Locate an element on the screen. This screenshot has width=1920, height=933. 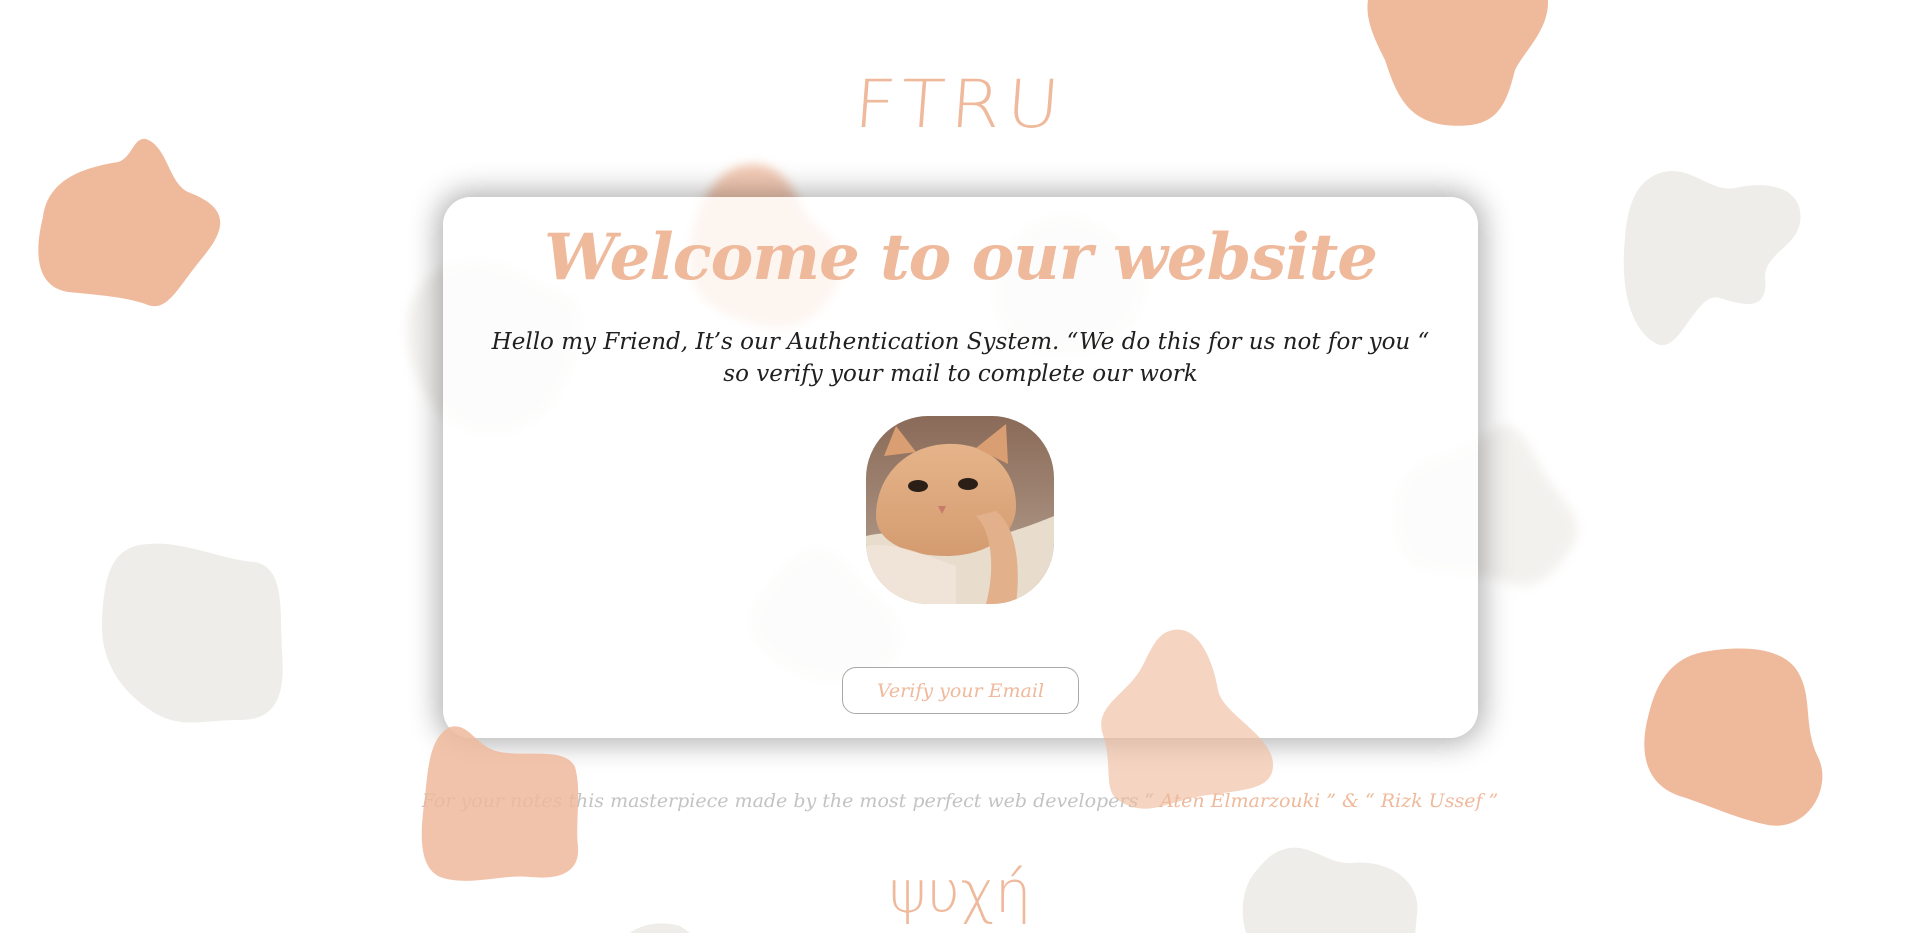
cat-avatar is located at coordinates (960, 510).